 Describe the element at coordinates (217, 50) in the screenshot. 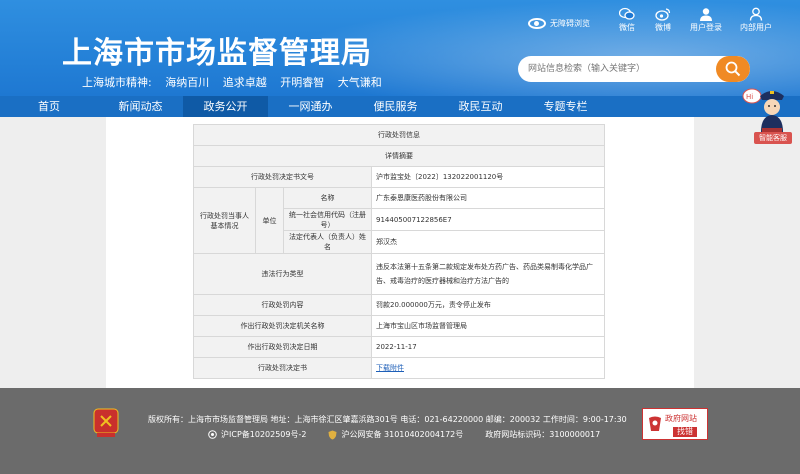

I see `site-title: 上海市市场监督管理局` at that location.